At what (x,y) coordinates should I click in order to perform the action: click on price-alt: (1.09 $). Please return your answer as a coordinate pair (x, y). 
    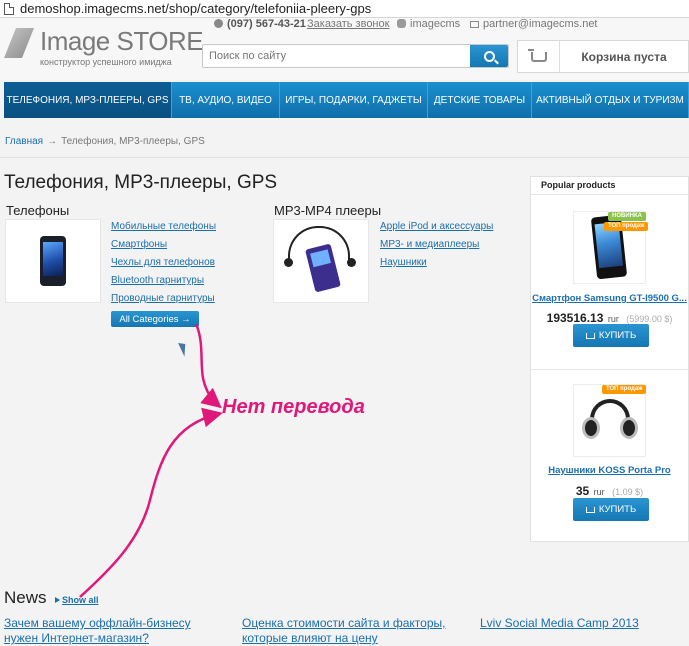
    Looking at the image, I should click on (628, 492).